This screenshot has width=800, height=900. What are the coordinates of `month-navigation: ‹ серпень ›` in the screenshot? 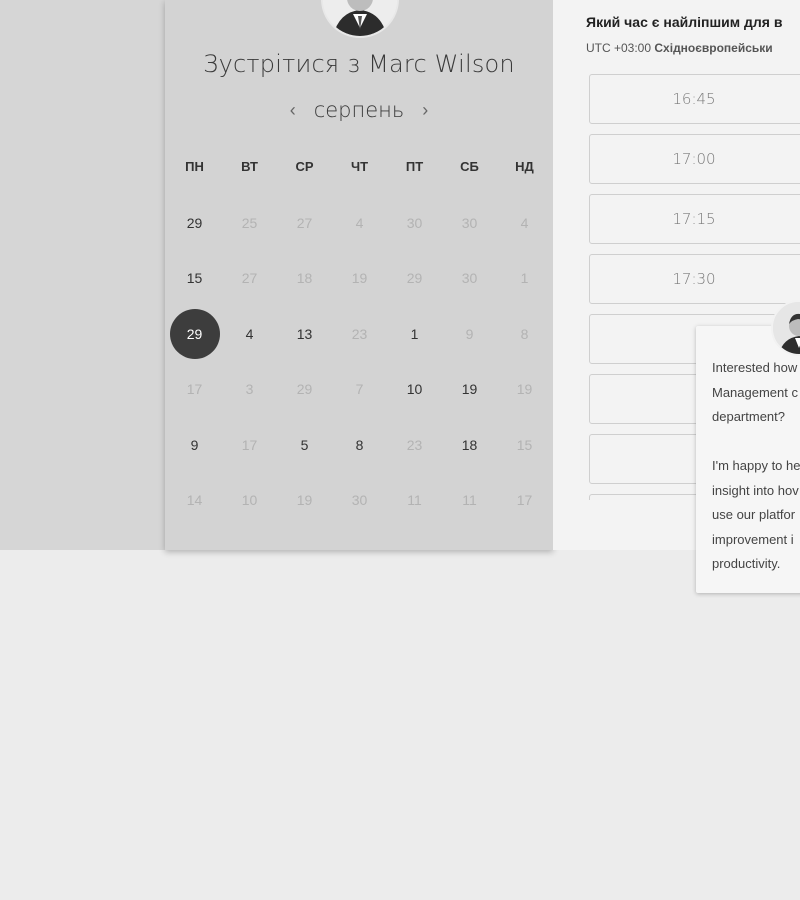 It's located at (359, 110).